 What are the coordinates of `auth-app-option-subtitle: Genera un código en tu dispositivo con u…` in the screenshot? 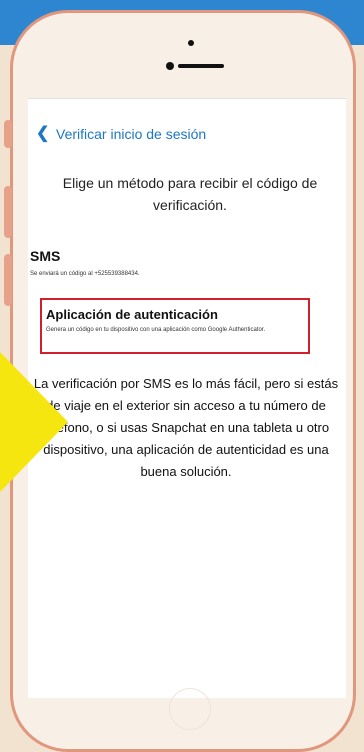 It's located at (156, 330).